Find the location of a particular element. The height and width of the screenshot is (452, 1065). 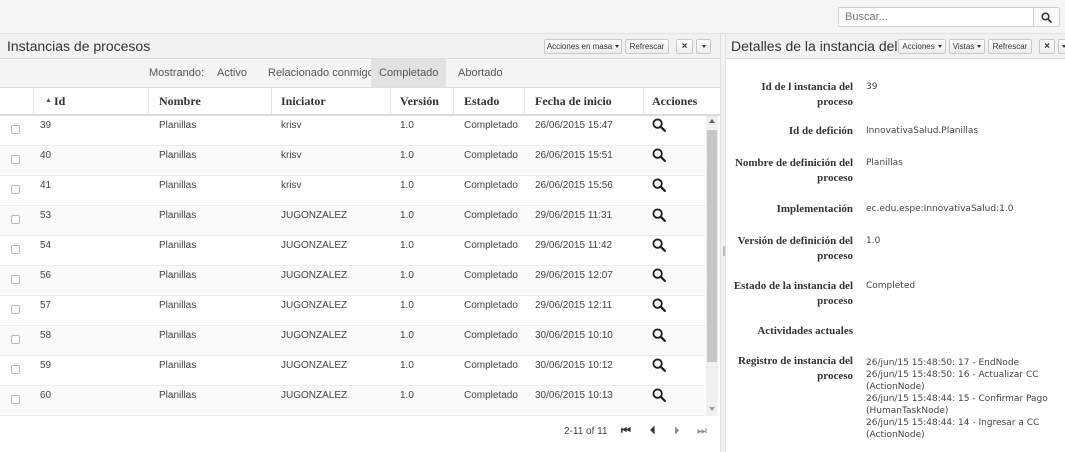

bulk-actions-button: Acciones en masa is located at coordinates (583, 46).